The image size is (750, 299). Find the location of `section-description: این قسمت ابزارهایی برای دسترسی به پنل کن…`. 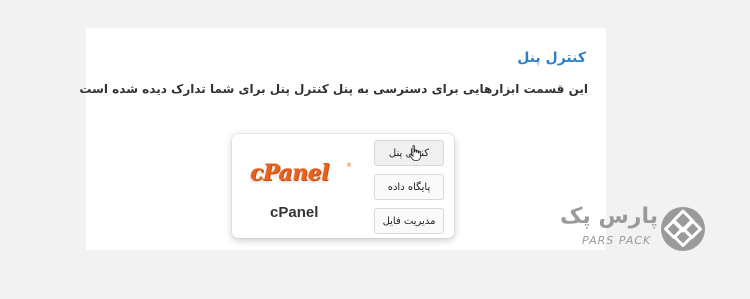

section-description: این قسمت ابزارهایی برای دسترسی به پنل کن… is located at coordinates (333, 89).